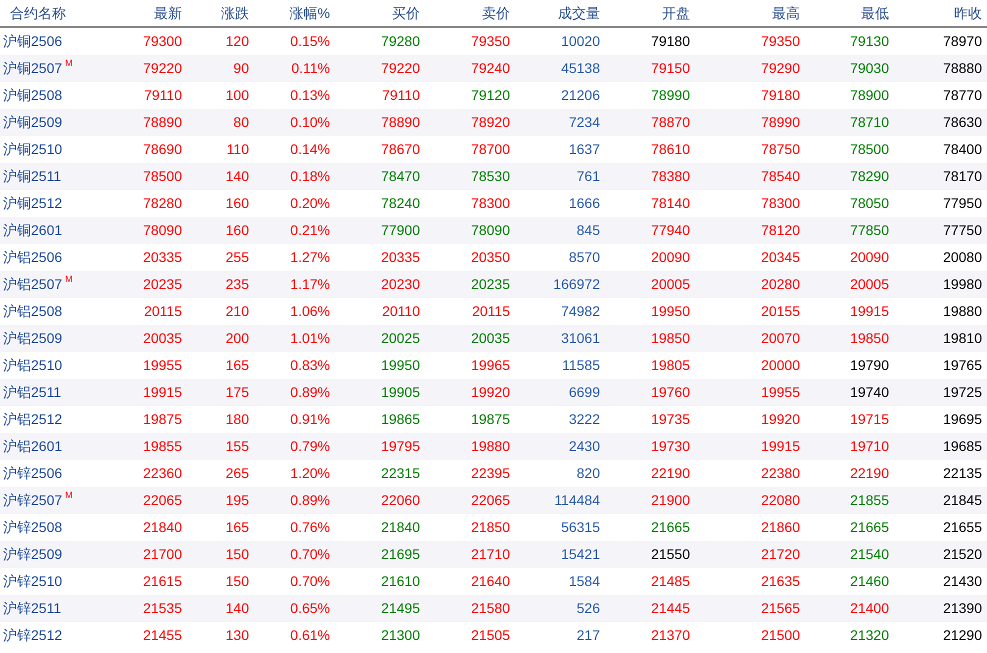 The image size is (987, 653). I want to click on table-cell-text: 160, so click(236, 203).